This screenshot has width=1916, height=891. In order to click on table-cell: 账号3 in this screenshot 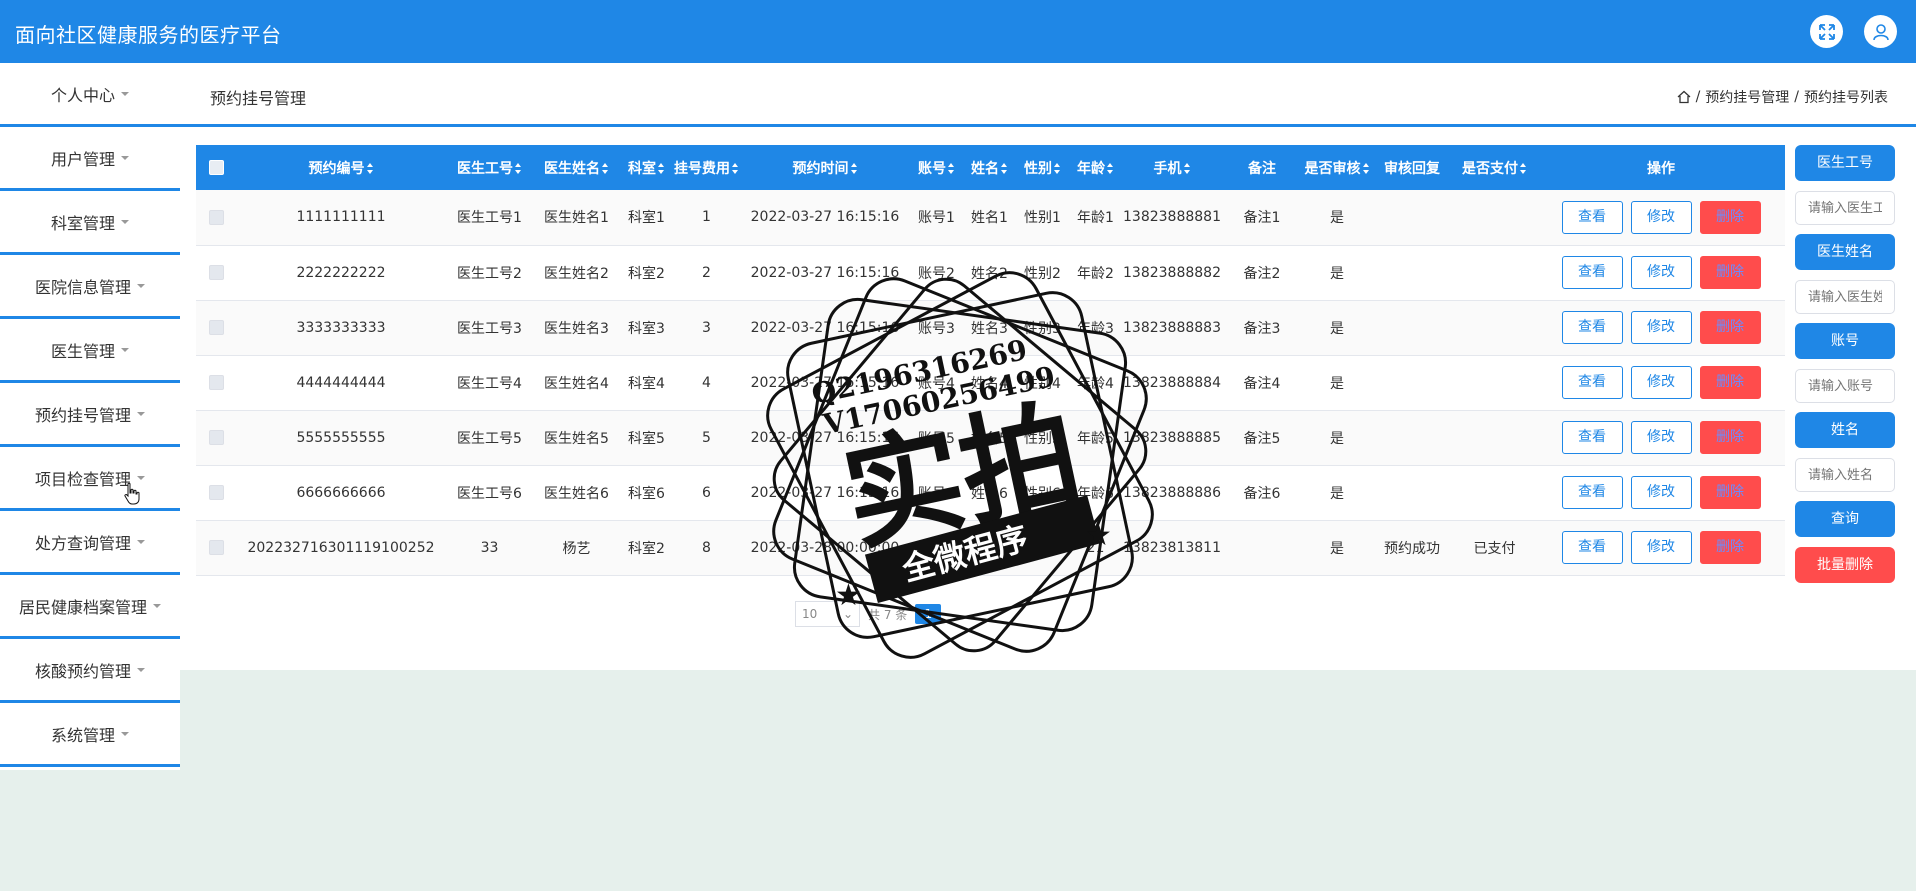, I will do `click(936, 328)`.